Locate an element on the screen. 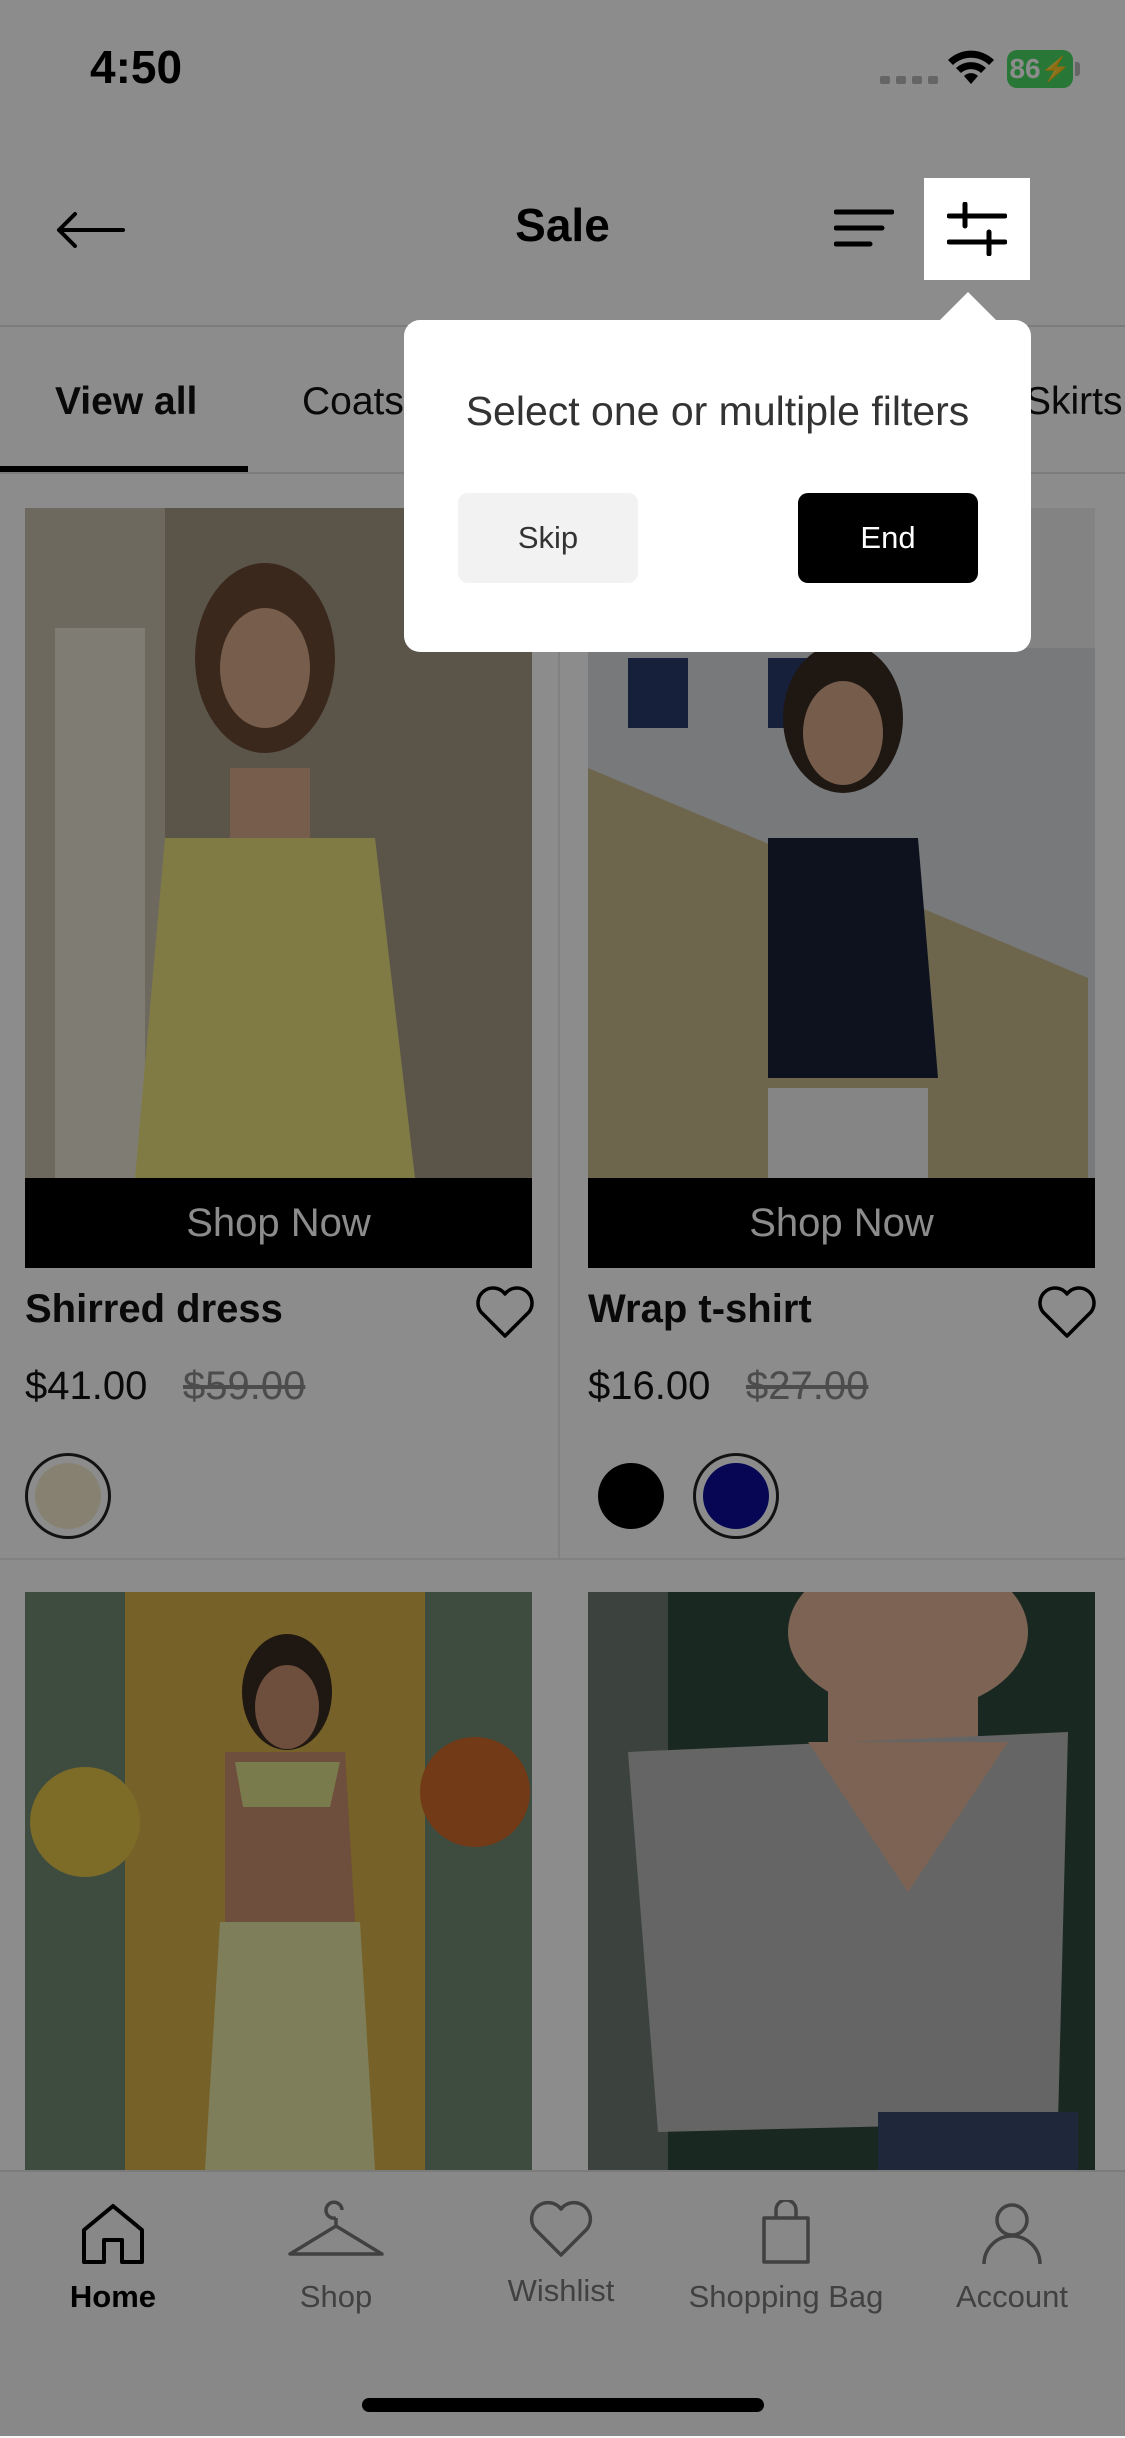 The width and height of the screenshot is (1125, 2438). sliders-icon is located at coordinates (977, 229).